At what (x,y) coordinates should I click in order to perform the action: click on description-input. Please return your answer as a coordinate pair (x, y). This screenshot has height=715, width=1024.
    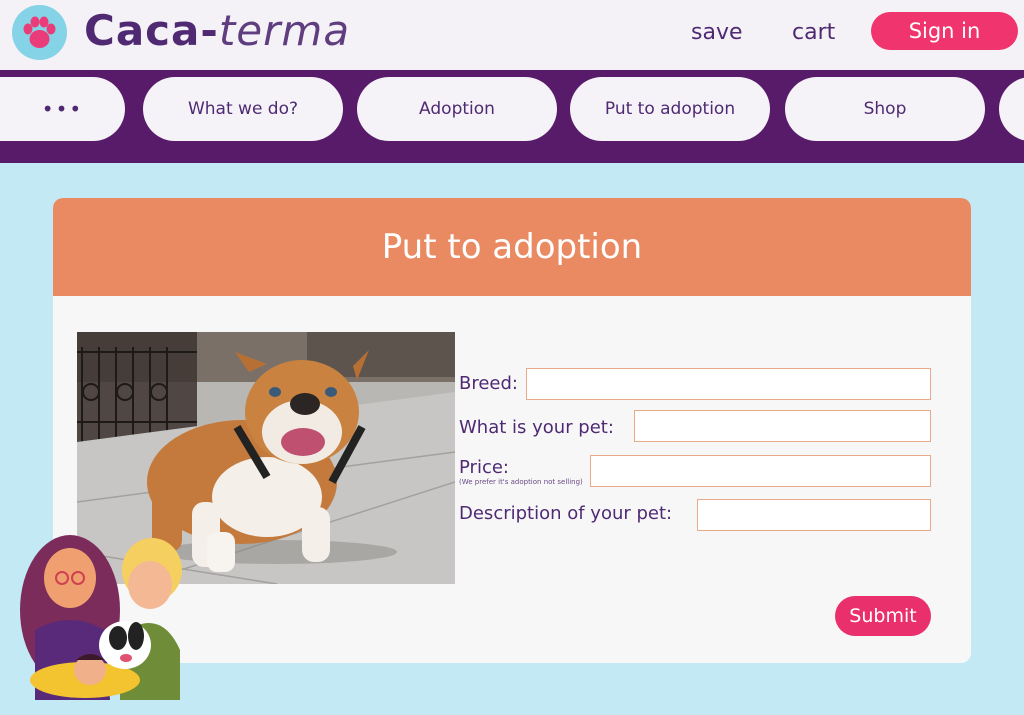
    Looking at the image, I should click on (814, 515).